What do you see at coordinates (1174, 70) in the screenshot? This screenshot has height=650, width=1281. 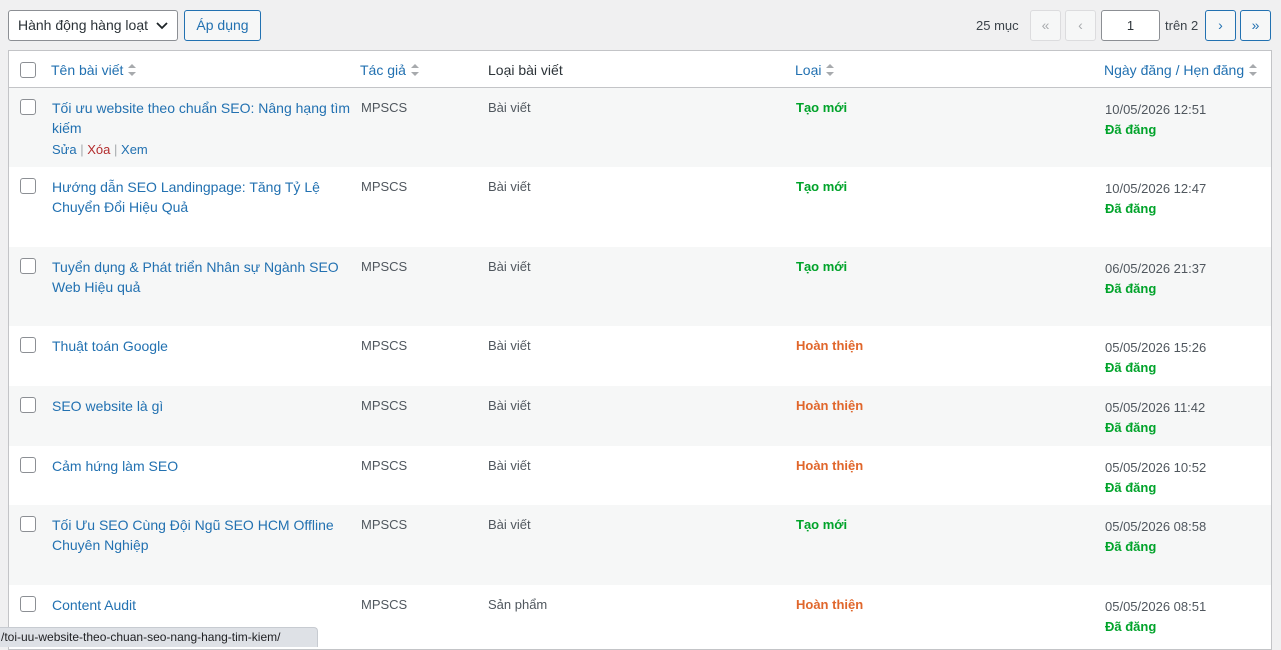 I see `column-date-label: Ngày đăng / Hẹn đăng` at bounding box center [1174, 70].